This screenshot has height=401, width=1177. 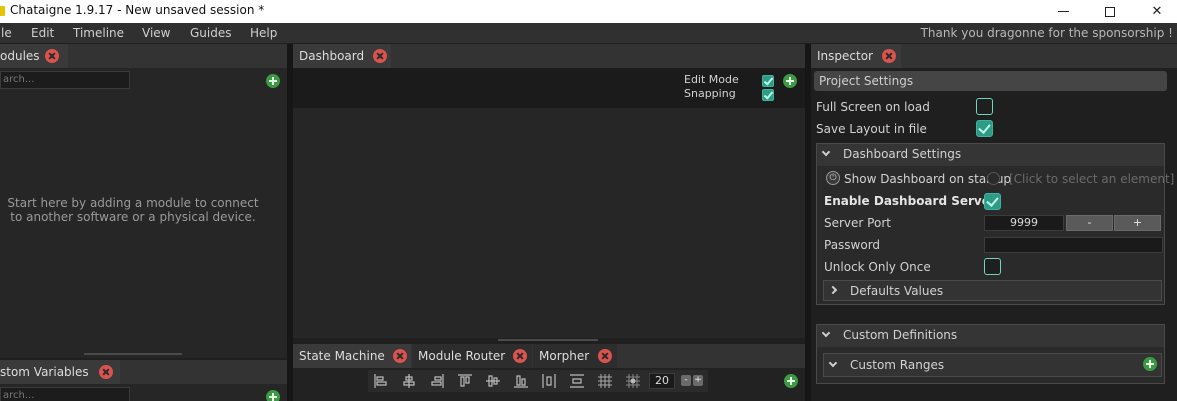 I want to click on grid-size-input: 20, so click(x=662, y=381).